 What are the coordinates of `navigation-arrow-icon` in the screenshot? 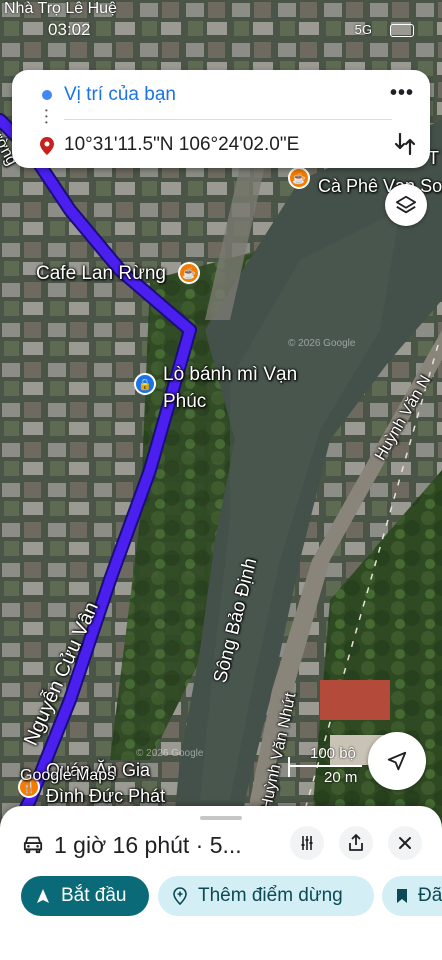 It's located at (397, 761).